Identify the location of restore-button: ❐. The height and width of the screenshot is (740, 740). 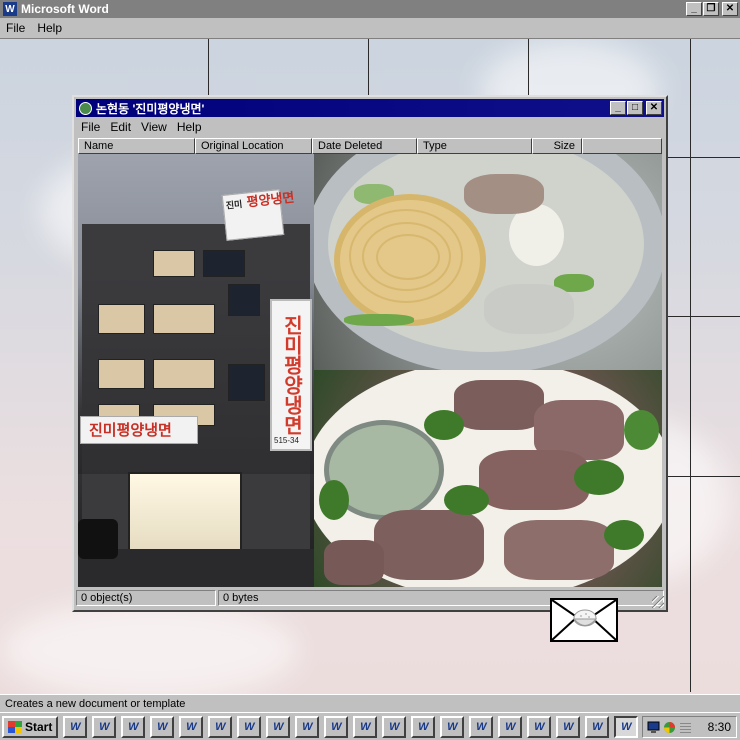
(711, 9).